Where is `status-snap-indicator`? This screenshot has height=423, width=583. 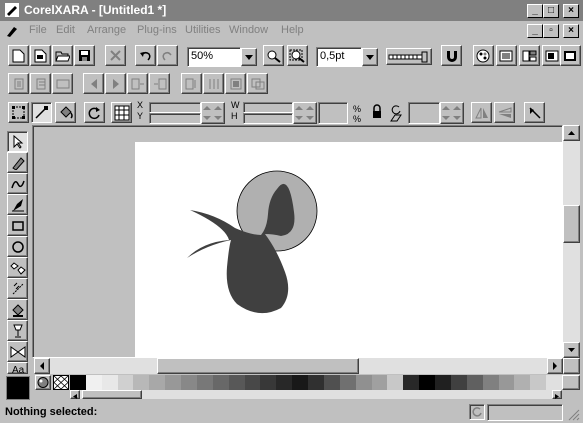
status-snap-indicator is located at coordinates (477, 412).